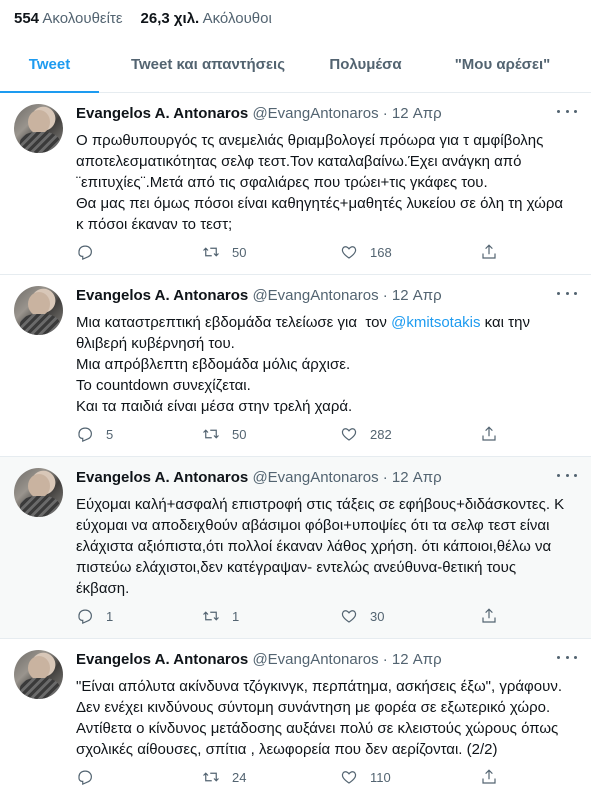 The height and width of the screenshot is (789, 591). I want to click on following-label: Ακολουθείτε, so click(82, 18).